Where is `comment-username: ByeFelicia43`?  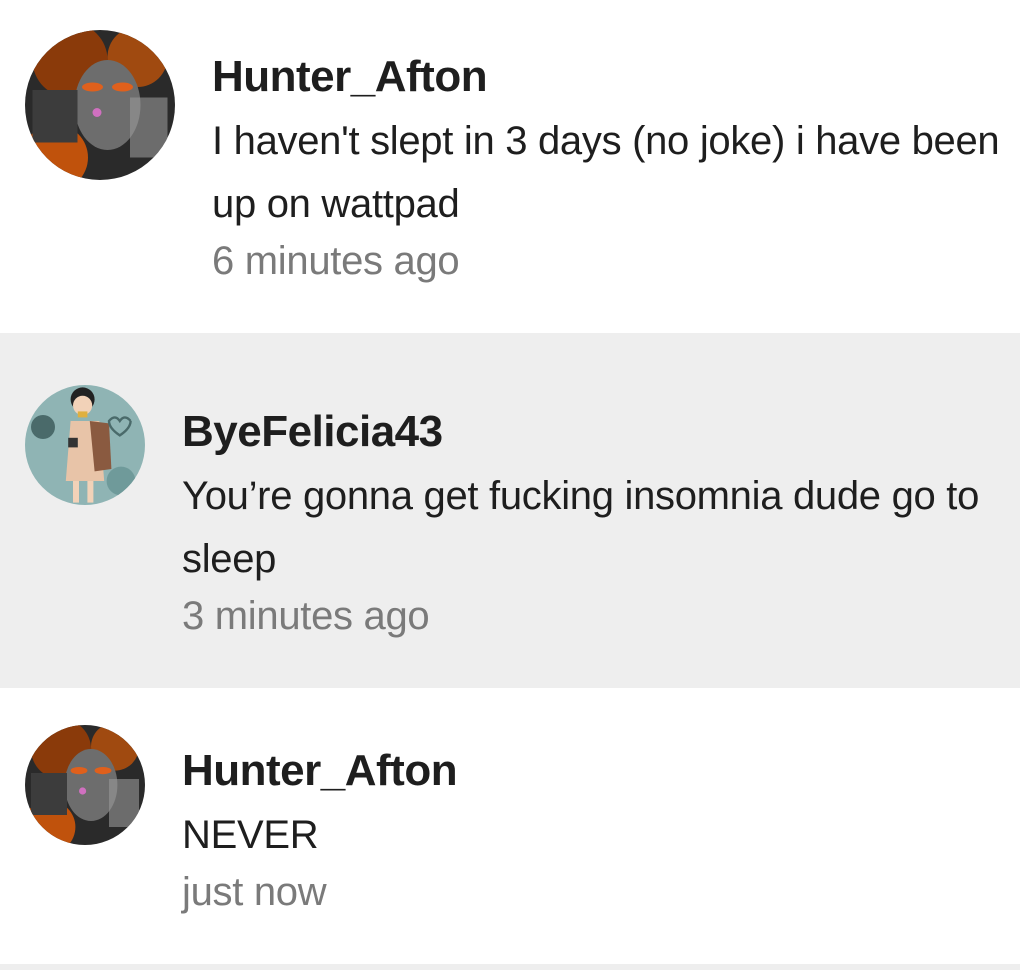
comment-username: ByeFelicia43 is located at coordinates (593, 432).